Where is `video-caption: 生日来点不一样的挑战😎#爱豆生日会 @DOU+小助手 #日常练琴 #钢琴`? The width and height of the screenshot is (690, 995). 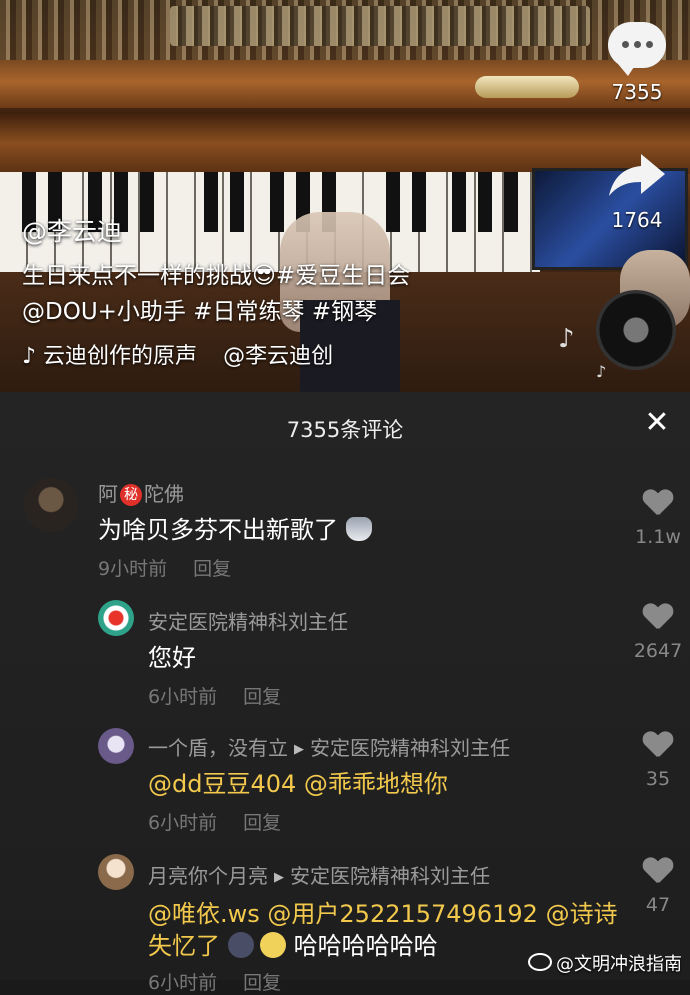
video-caption: 生日来点不一样的挑战😎#爱豆生日会 @DOU+小助手 #日常练琴 #钢琴 is located at coordinates (282, 294).